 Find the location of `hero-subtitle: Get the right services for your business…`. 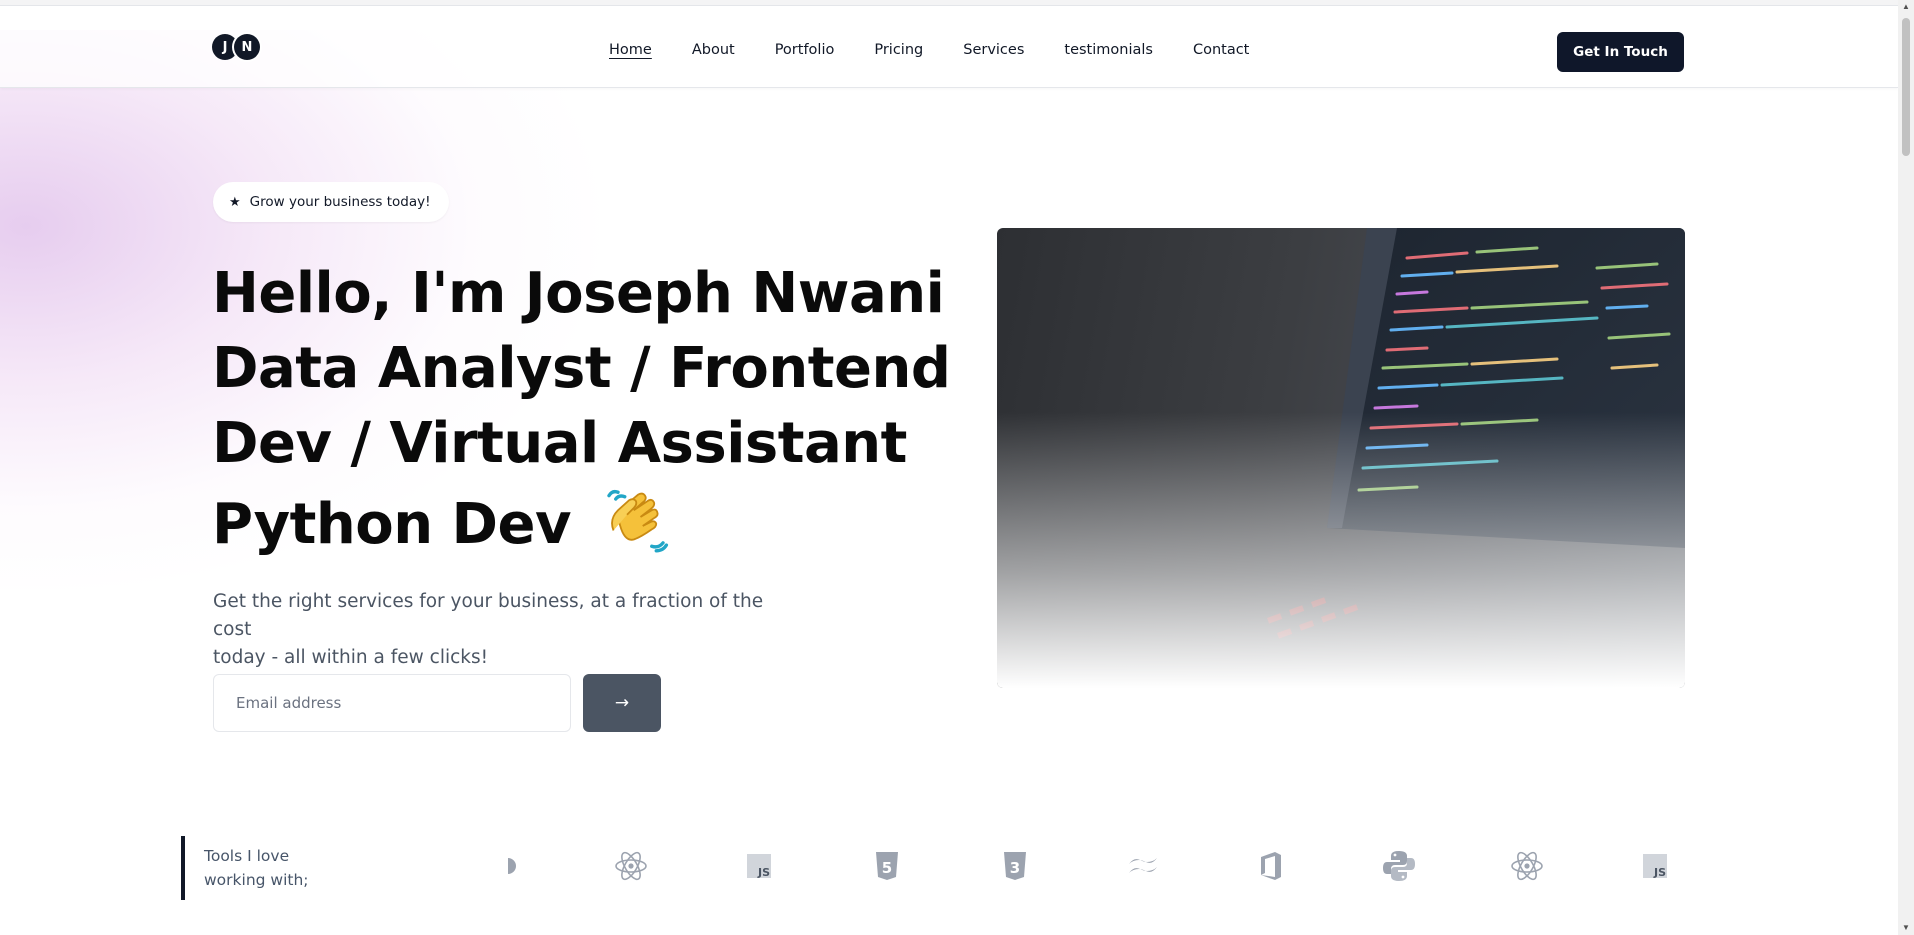

hero-subtitle: Get the right services for your business… is located at coordinates (503, 630).